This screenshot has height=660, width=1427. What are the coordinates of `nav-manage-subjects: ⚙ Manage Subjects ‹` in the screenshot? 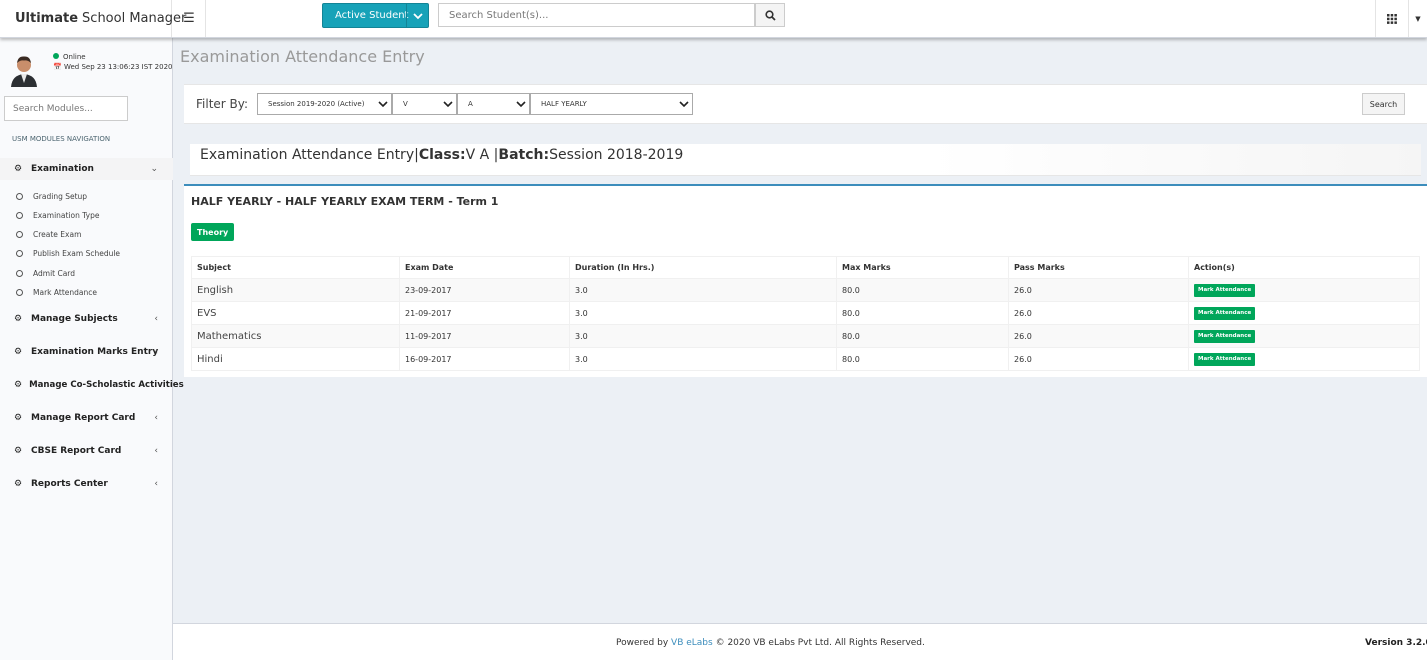 It's located at (86, 319).